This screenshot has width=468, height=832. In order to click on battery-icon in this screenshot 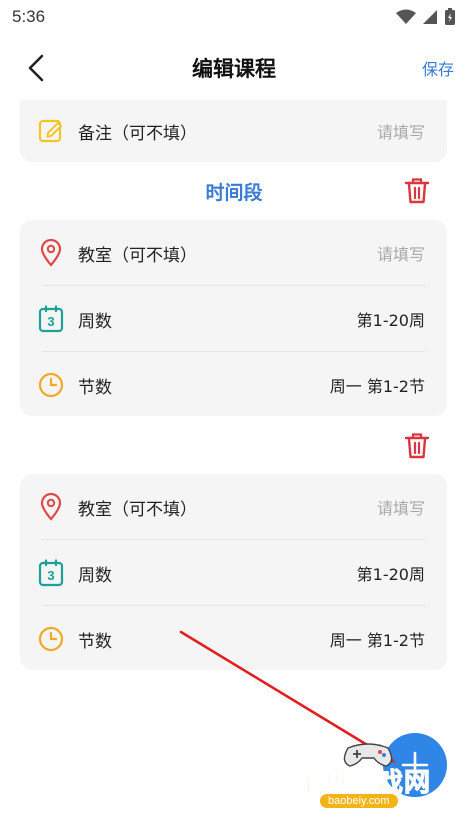, I will do `click(450, 16)`.